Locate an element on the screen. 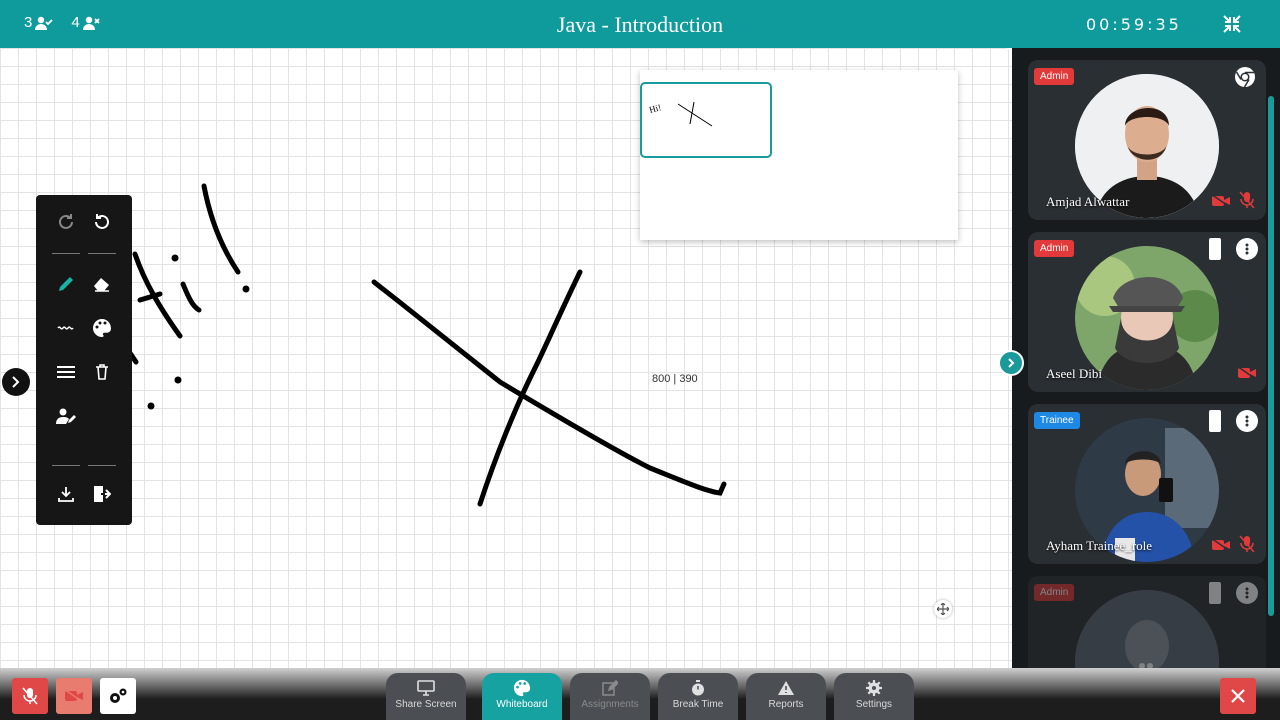 The height and width of the screenshot is (720, 1280). color-palette-icon is located at coordinates (102, 328).